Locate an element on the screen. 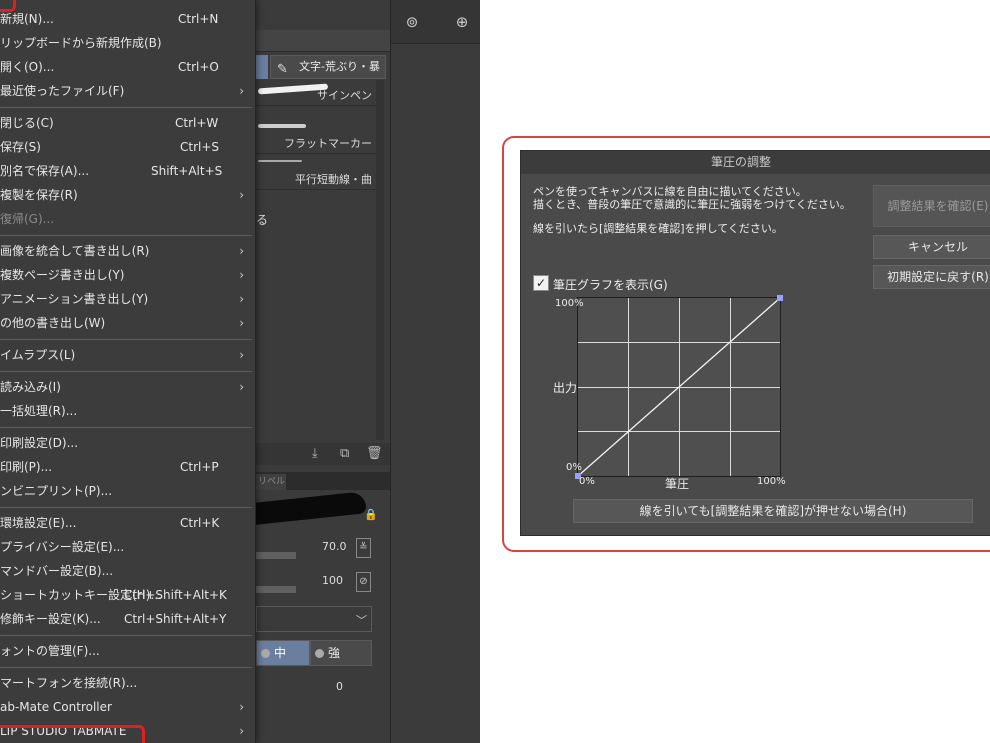 This screenshot has height=743, width=990. menu-item-shortcut: Ctrl+O is located at coordinates (198, 67).